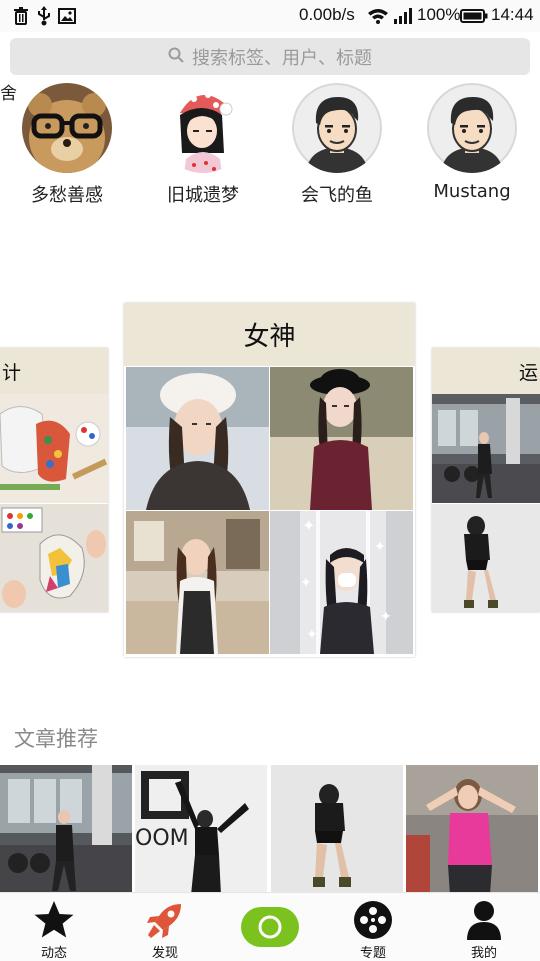 This screenshot has width=540, height=961. Describe the element at coordinates (54, 920) in the screenshot. I see `star-icon` at that location.